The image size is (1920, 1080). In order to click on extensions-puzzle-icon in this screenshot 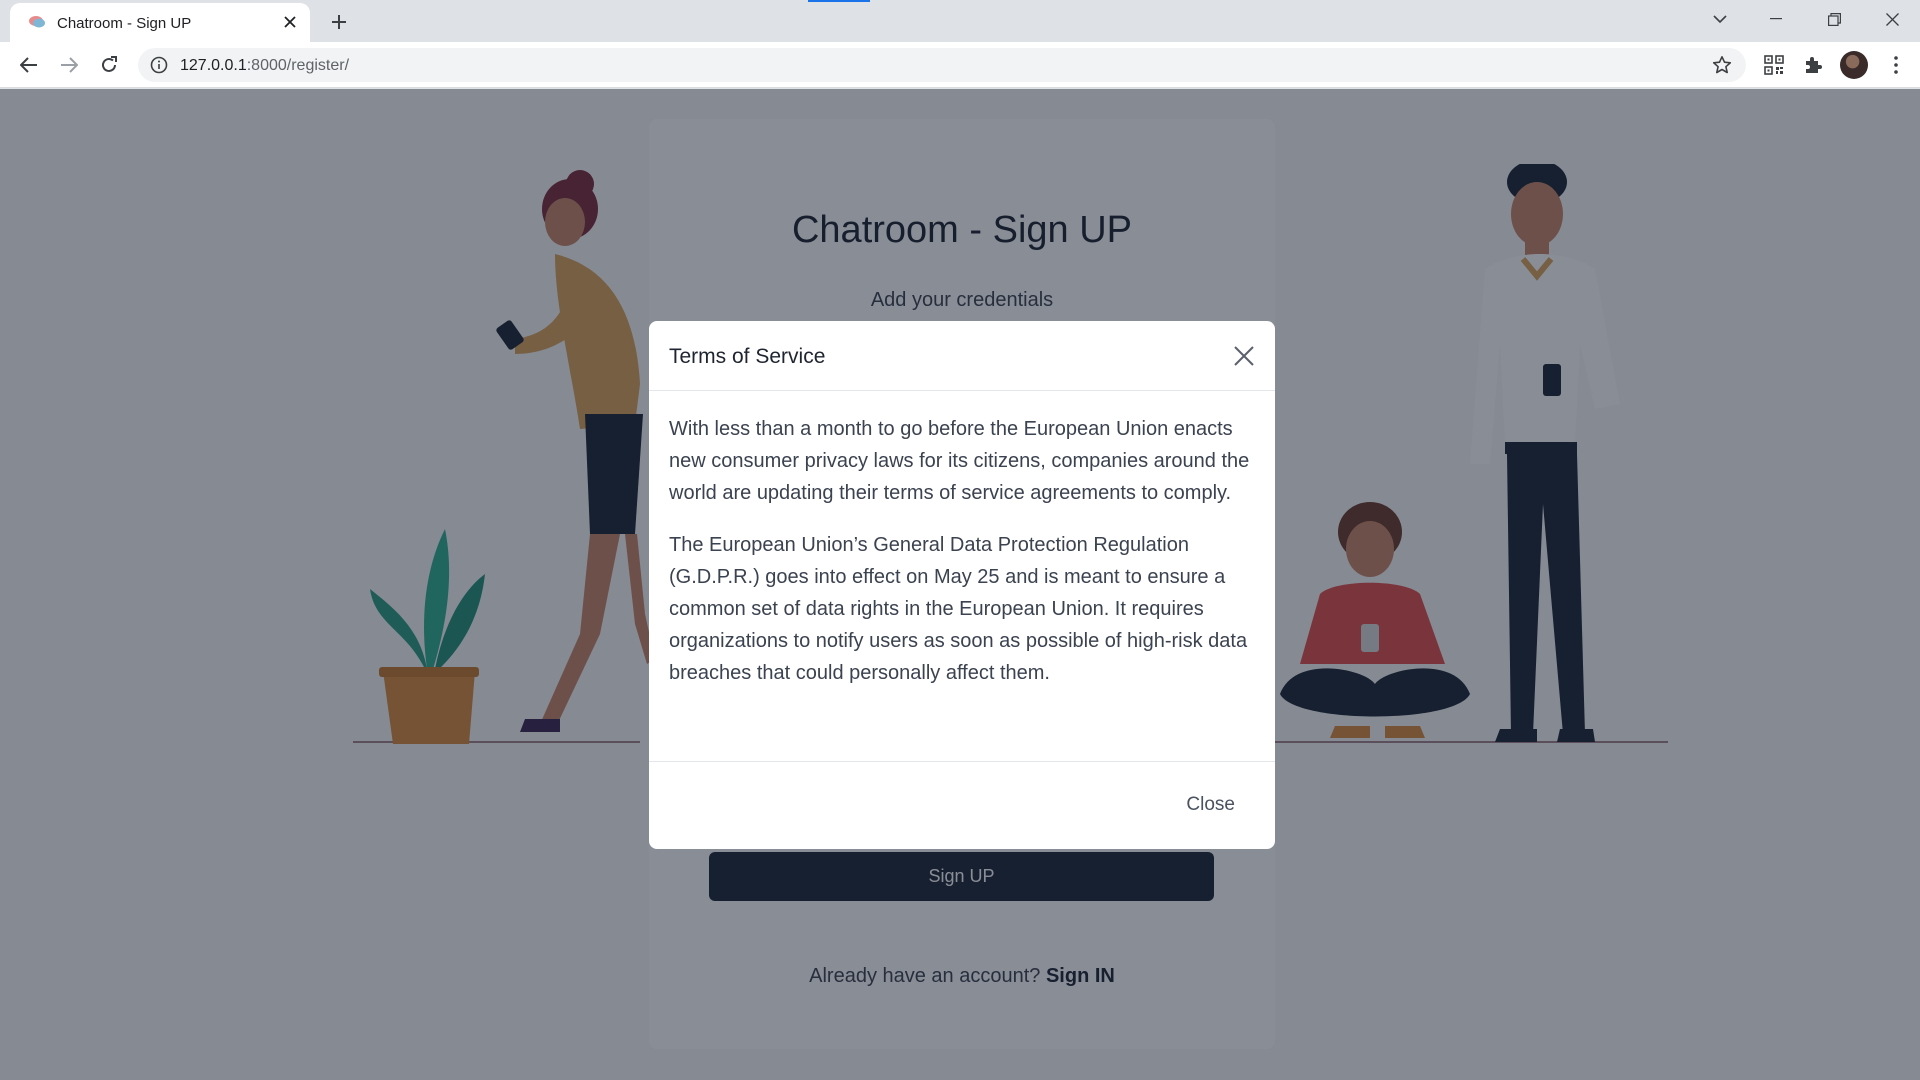, I will do `click(1813, 65)`.